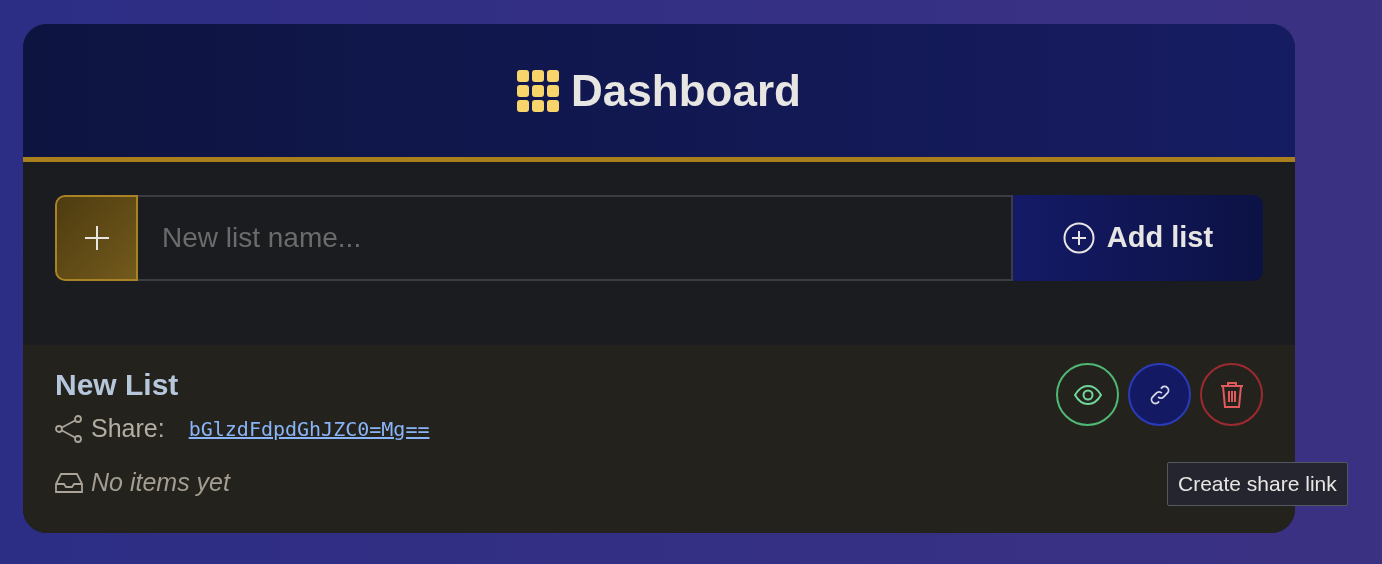 The height and width of the screenshot is (564, 1382). I want to click on grid-icon, so click(538, 90).